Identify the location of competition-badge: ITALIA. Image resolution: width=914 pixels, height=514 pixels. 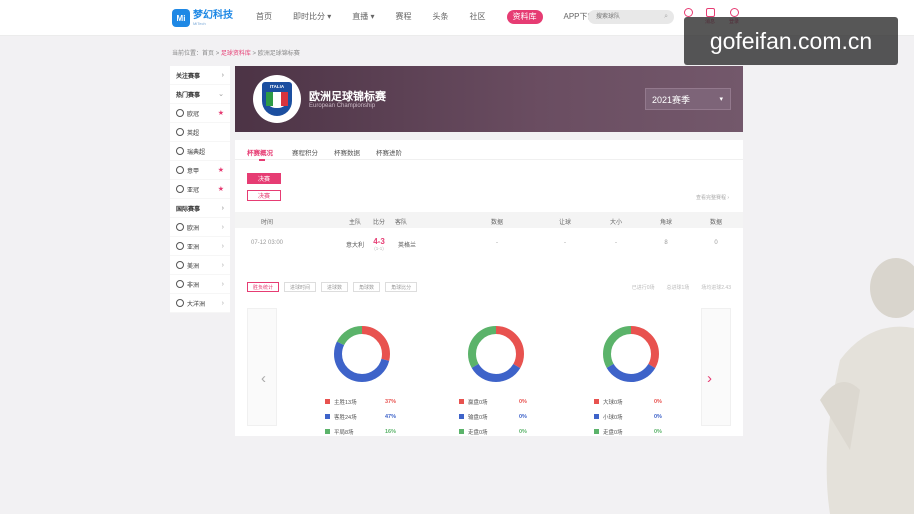
(277, 99).